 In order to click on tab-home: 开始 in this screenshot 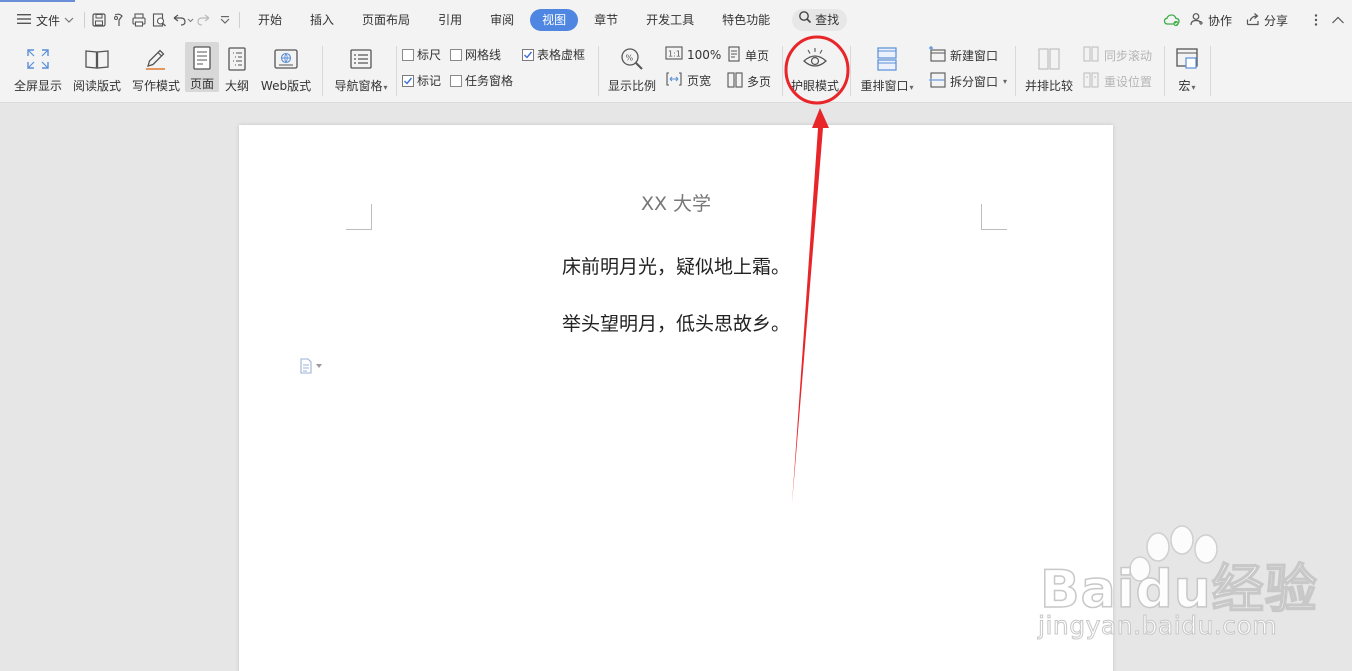, I will do `click(270, 20)`.